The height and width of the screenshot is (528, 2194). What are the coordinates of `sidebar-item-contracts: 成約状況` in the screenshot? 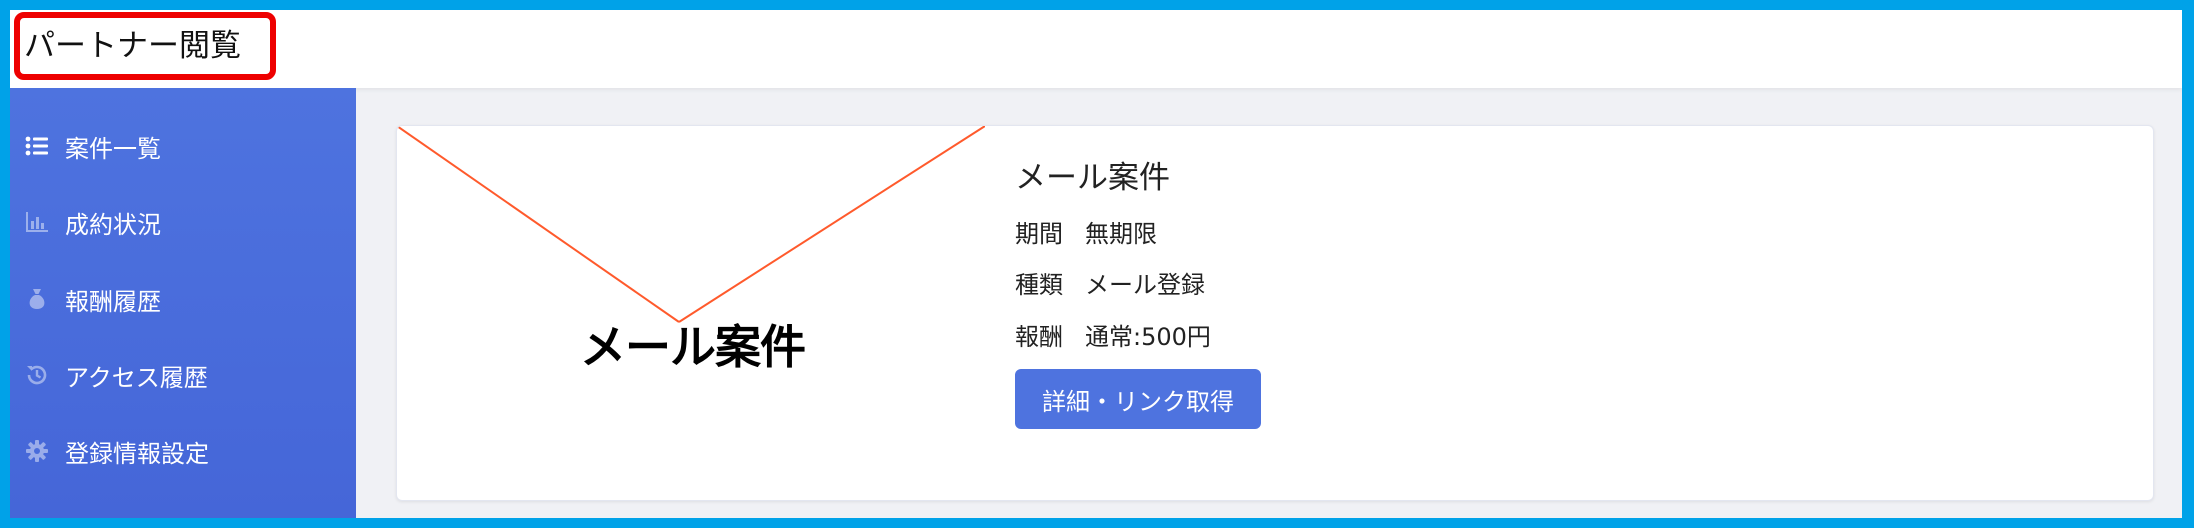 It's located at (183, 222).